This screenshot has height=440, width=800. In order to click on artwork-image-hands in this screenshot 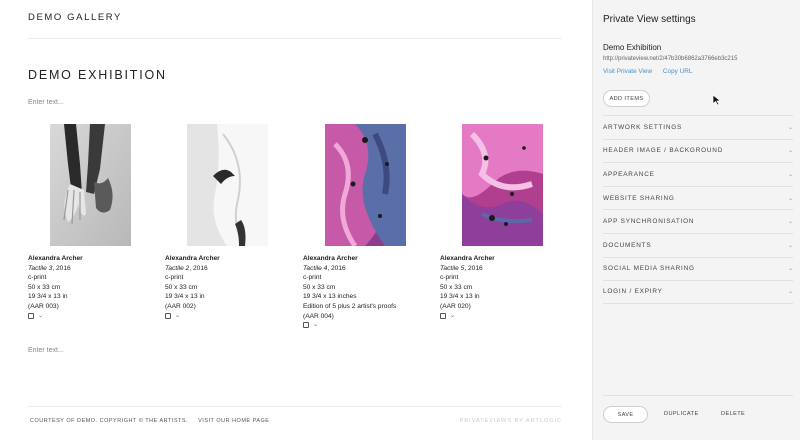, I will do `click(90, 185)`.